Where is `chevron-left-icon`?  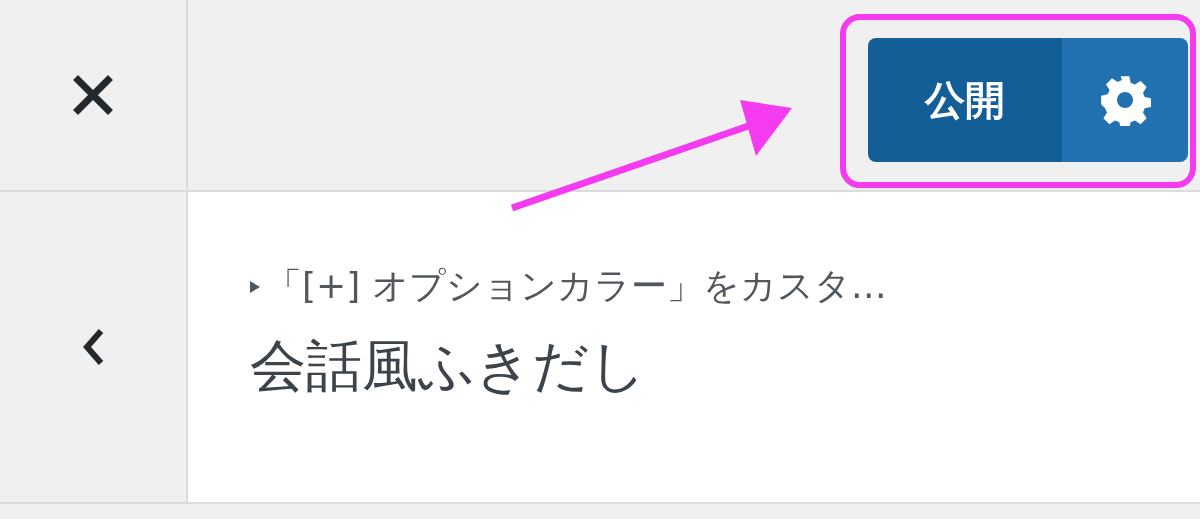 chevron-left-icon is located at coordinates (93, 347).